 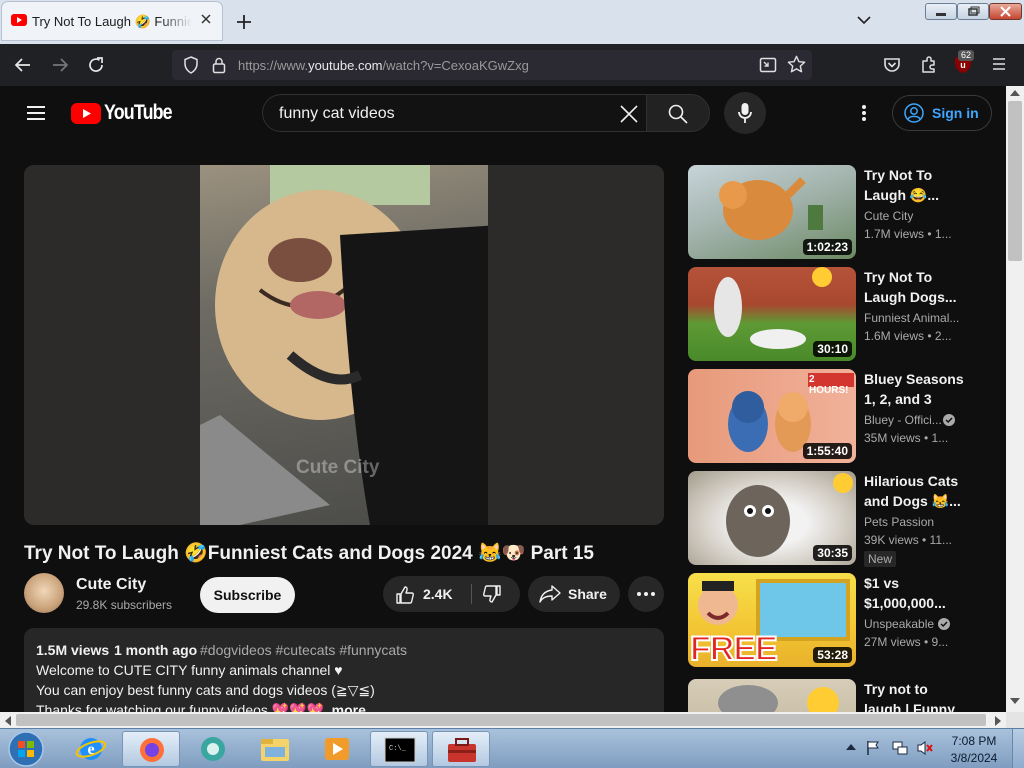 I want to click on search-icon, so click(x=678, y=114).